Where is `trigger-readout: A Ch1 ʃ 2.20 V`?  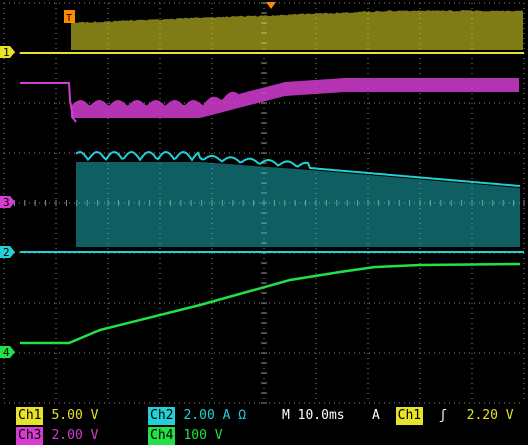
trigger-readout: A Ch1 ʃ 2.20 V is located at coordinates (443, 415).